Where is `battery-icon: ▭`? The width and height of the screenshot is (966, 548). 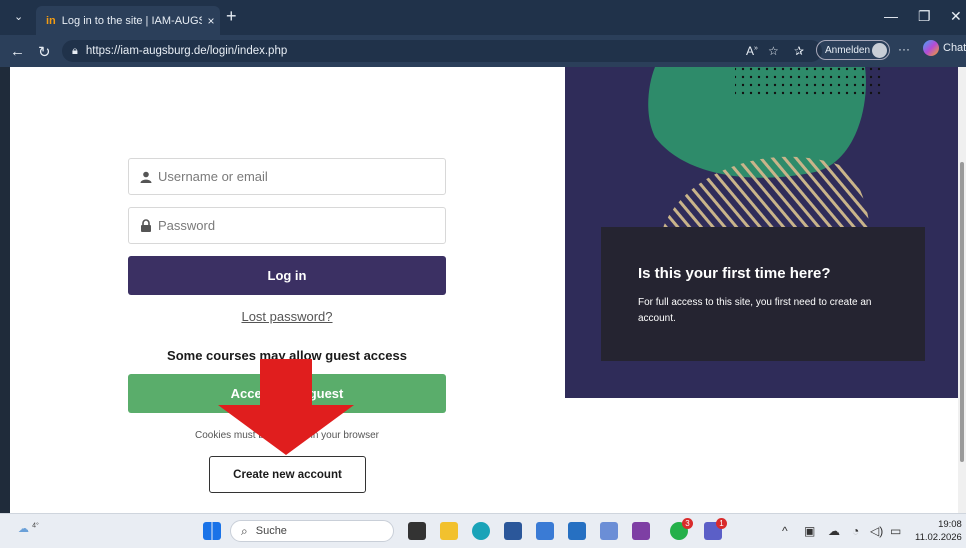 battery-icon: ▭ is located at coordinates (895, 531).